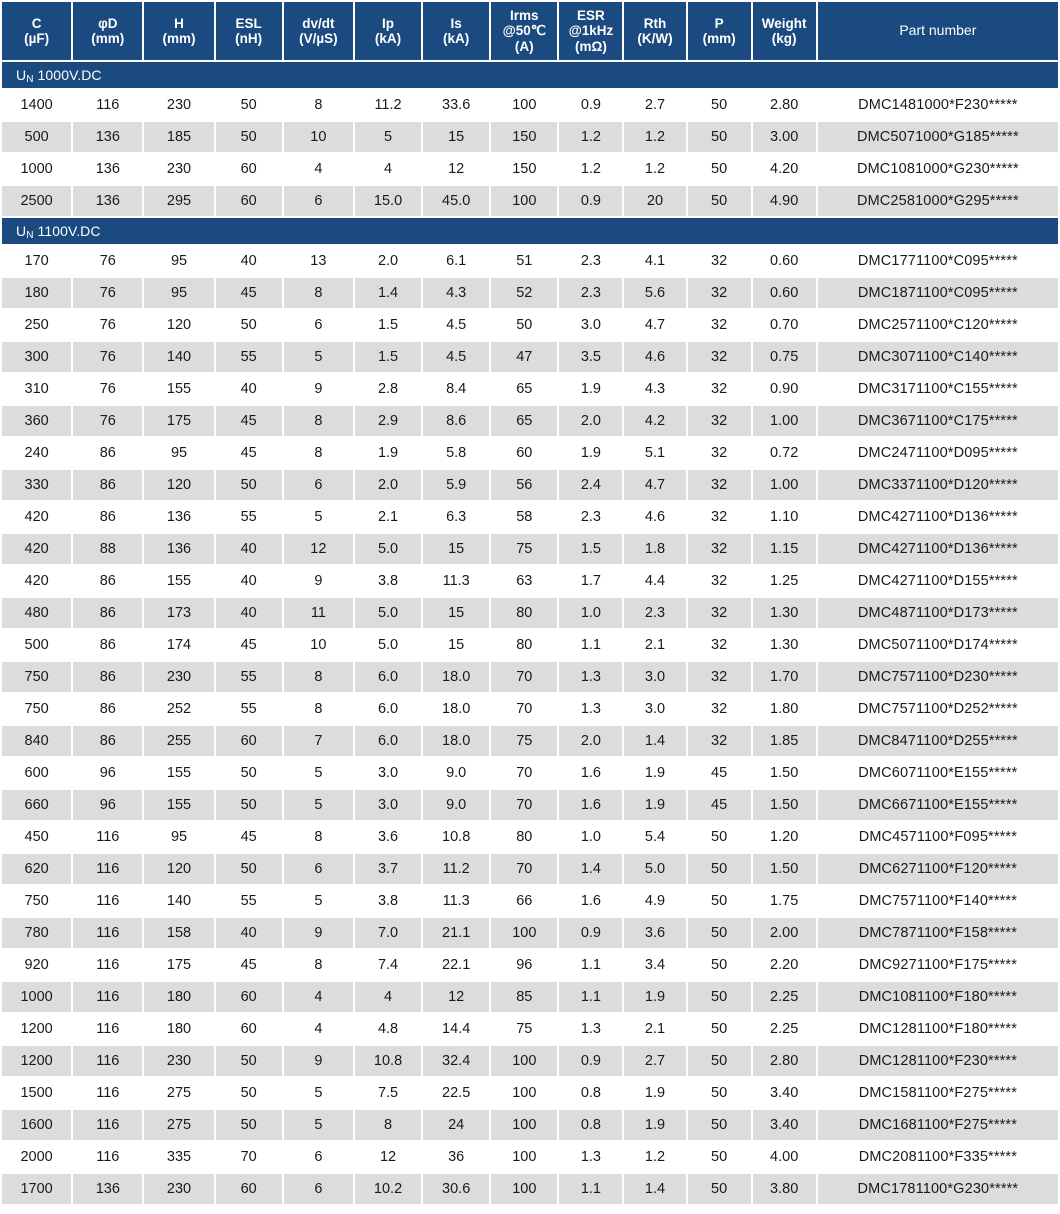  What do you see at coordinates (456, 1125) in the screenshot?
I see `cell-is: 24` at bounding box center [456, 1125].